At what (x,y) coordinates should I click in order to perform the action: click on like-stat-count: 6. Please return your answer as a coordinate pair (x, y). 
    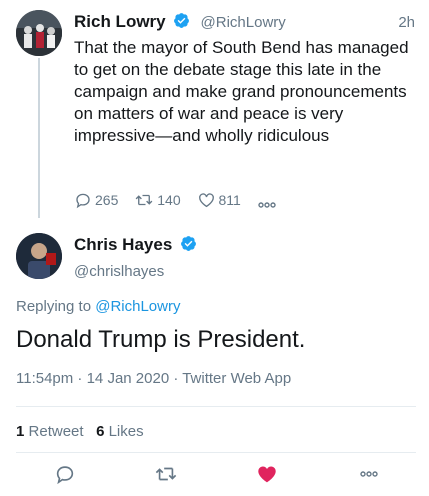
    Looking at the image, I should click on (100, 431).